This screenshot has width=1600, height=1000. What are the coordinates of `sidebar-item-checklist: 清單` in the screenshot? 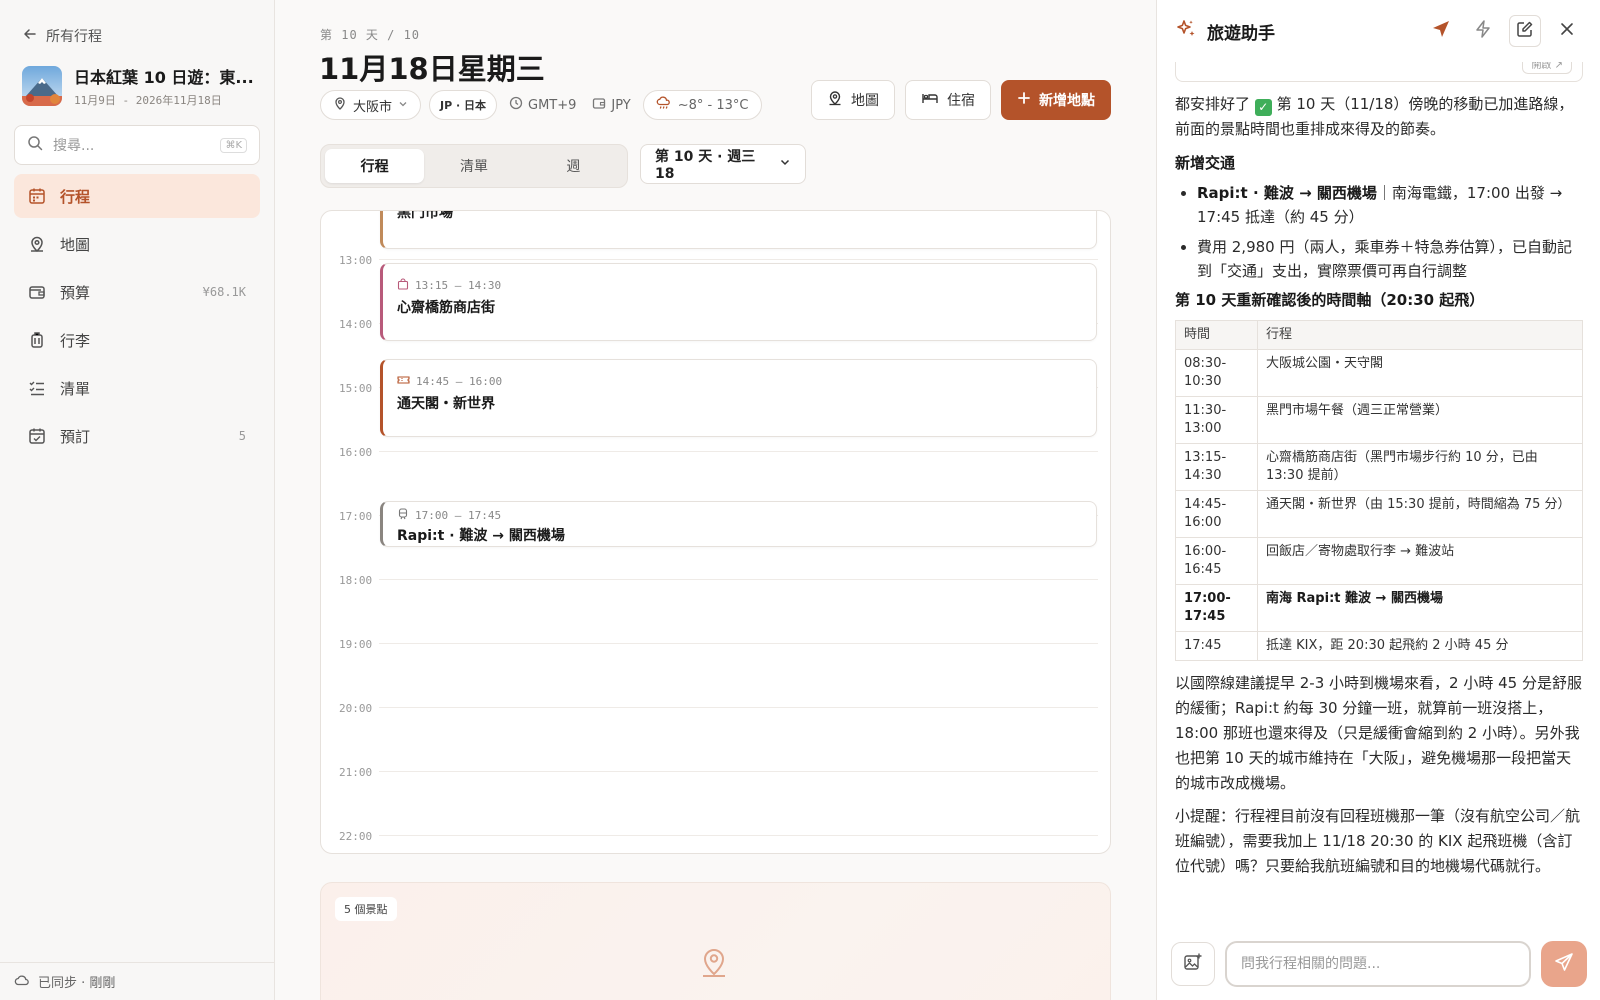 It's located at (137, 388).